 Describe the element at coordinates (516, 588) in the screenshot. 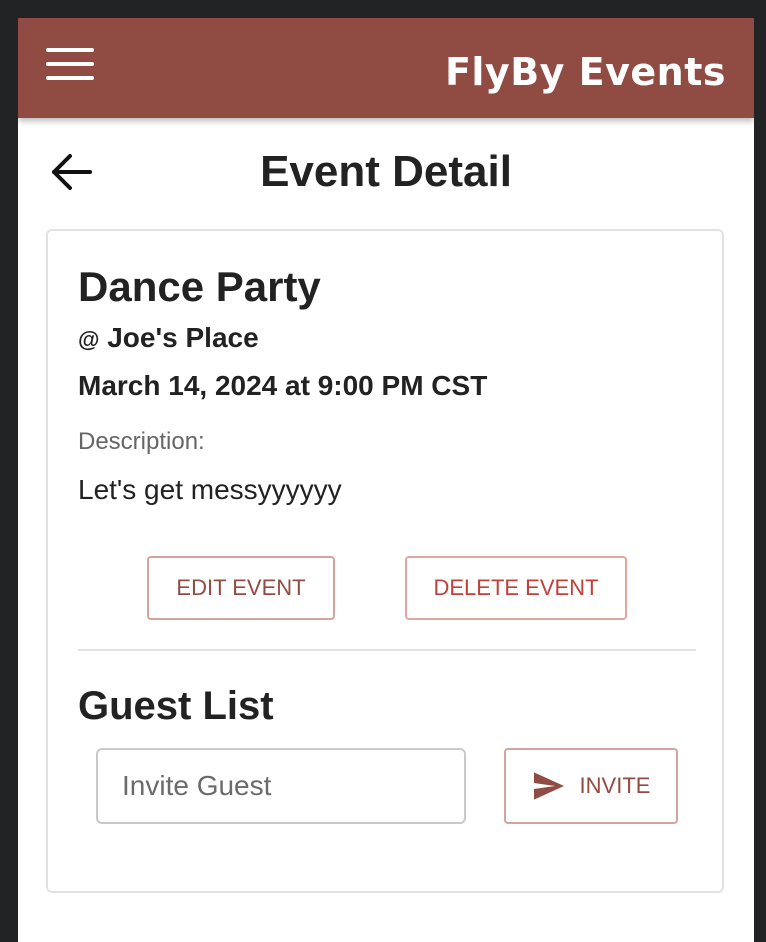

I see `delete-event-button: DELETE EVENT` at that location.